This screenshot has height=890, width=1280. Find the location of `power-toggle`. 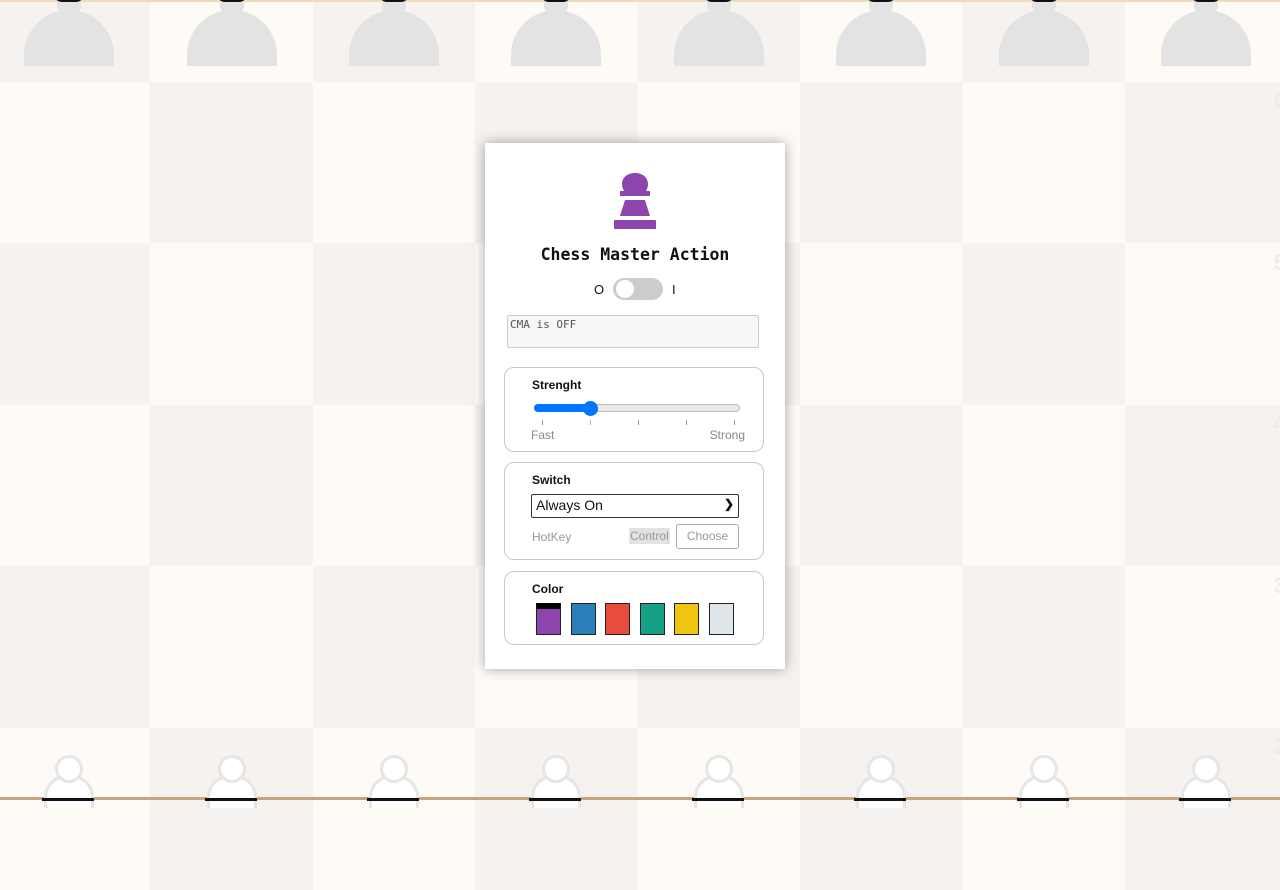

power-toggle is located at coordinates (638, 289).